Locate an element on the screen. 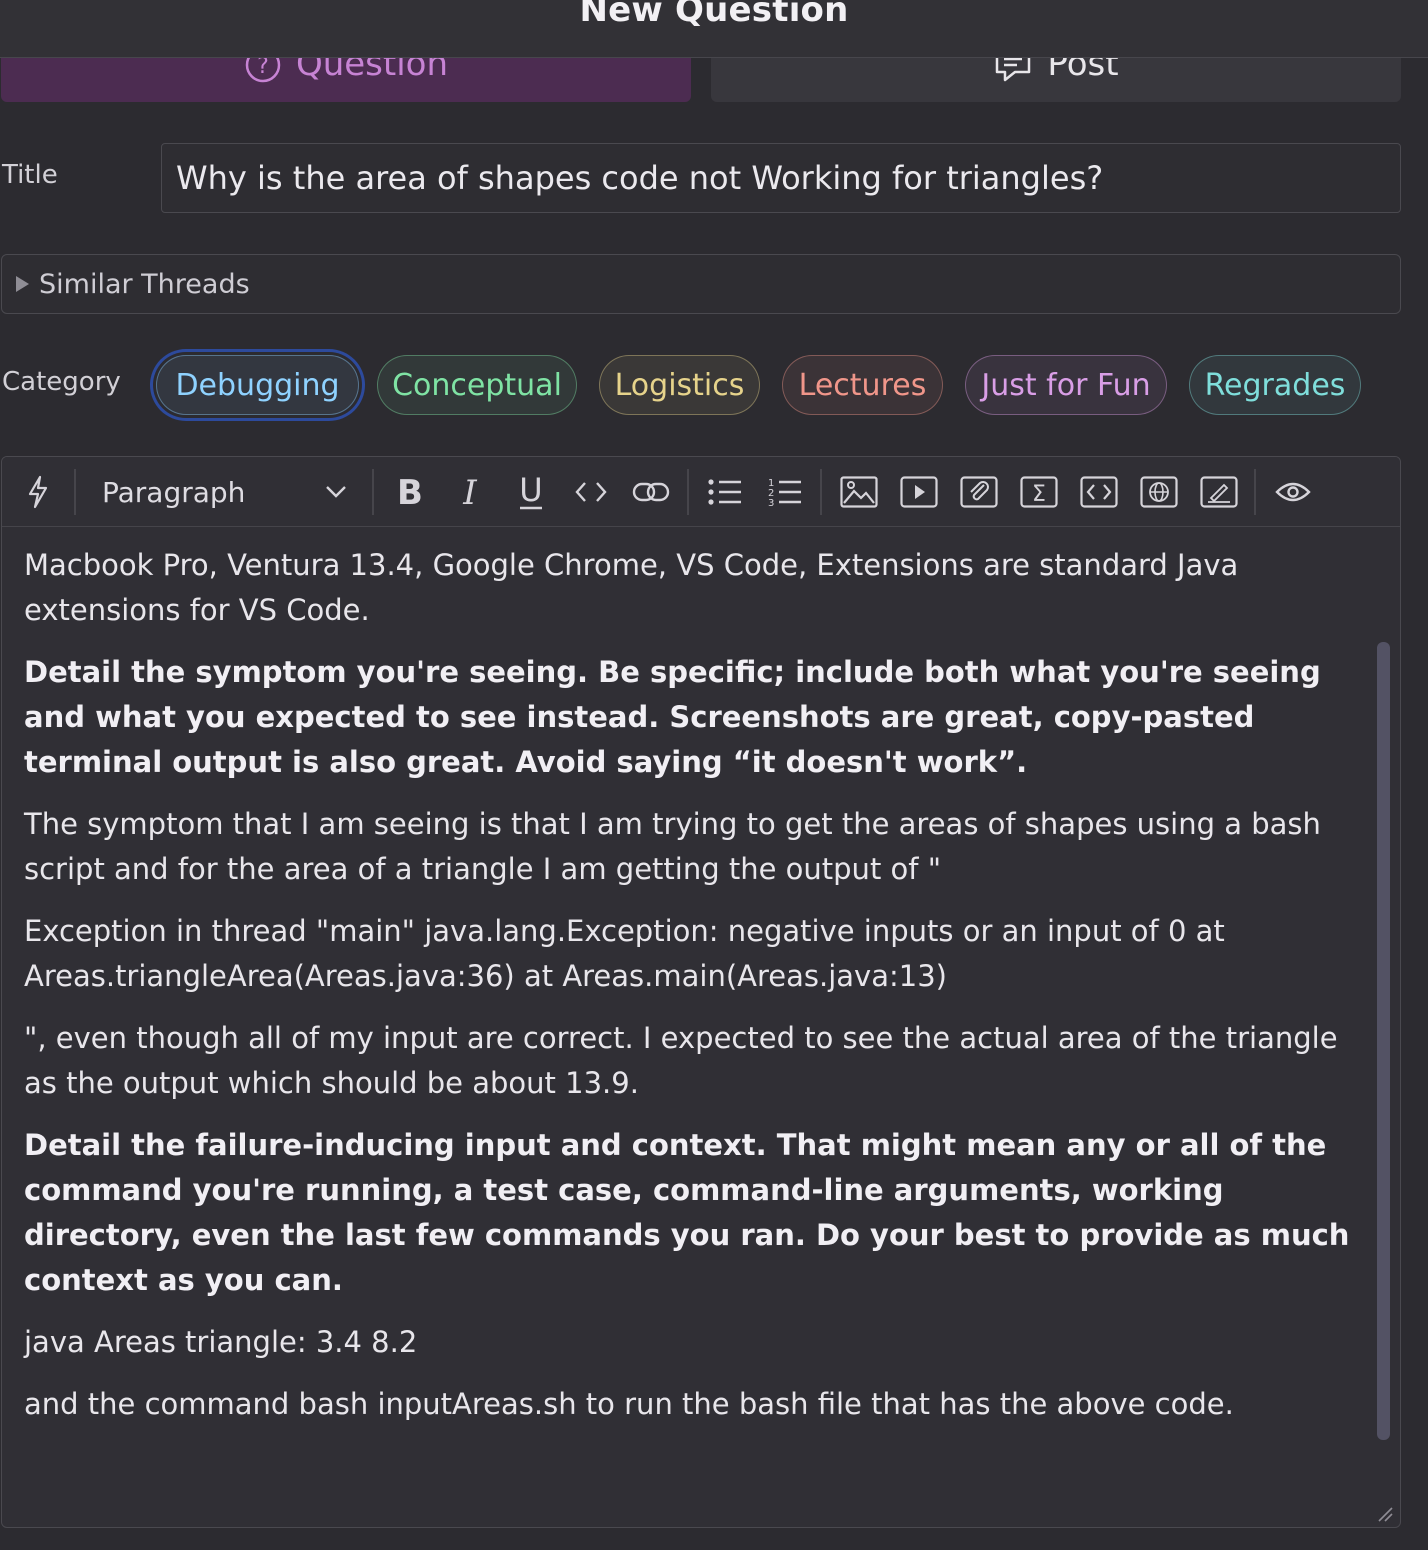 This screenshot has height=1550, width=1428. draw-icon is located at coordinates (1219, 492).